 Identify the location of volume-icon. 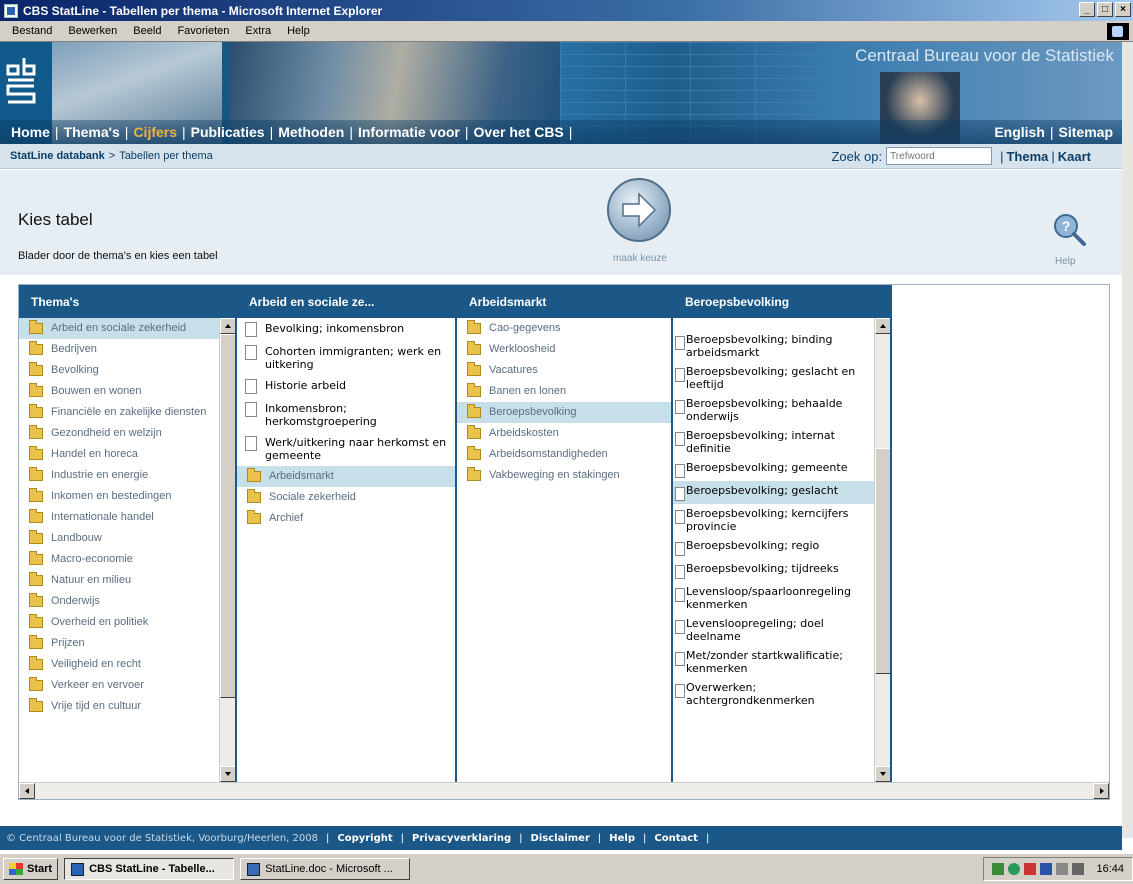
(1062, 869).